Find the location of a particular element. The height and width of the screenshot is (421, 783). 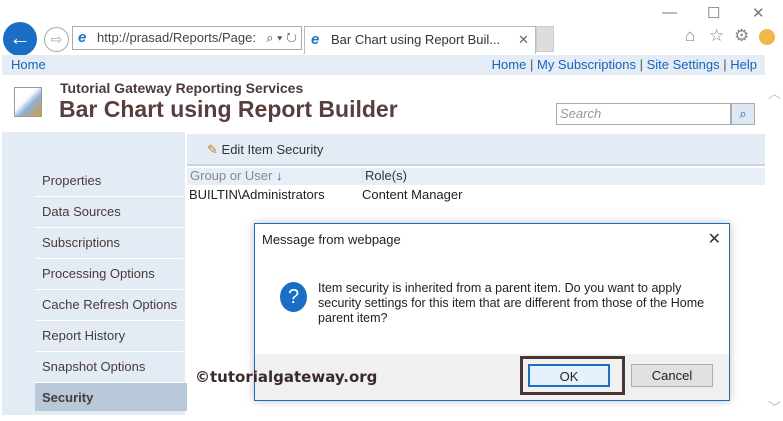

edit-item-security-label: Edit Item Security is located at coordinates (272, 149).